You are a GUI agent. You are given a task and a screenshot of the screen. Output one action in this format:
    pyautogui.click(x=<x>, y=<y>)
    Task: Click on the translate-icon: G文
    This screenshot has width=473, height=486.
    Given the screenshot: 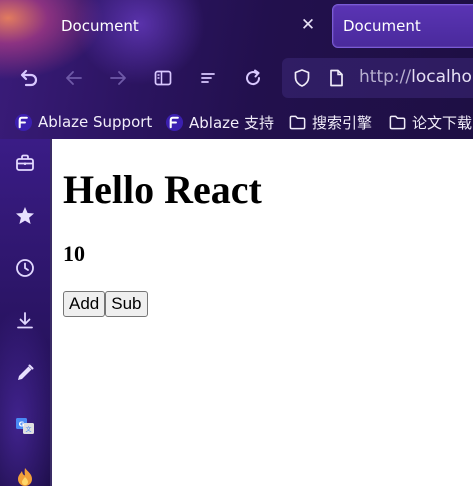 What is the action you would take?
    pyautogui.click(x=25, y=426)
    